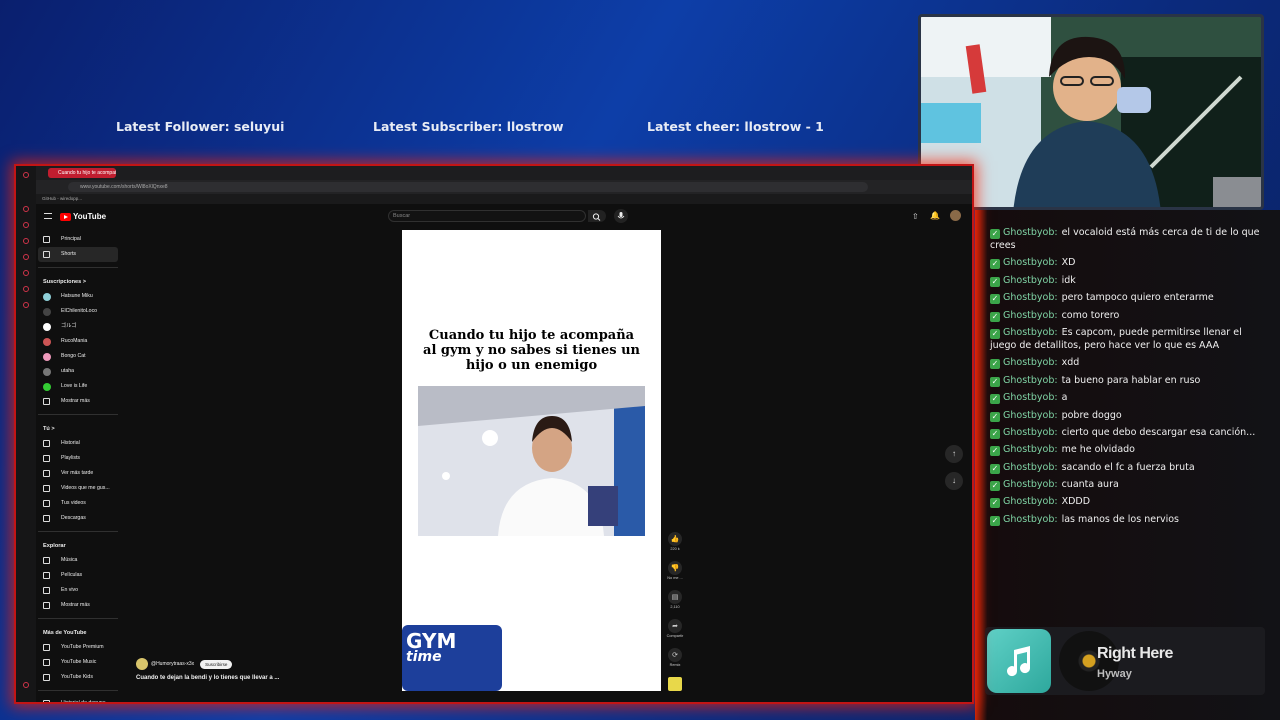 This screenshot has width=1280, height=720. Describe the element at coordinates (468, 187) in the screenshot. I see `url-field: www.youtube.com/shorts/Wl8oXlQnxe8` at that location.